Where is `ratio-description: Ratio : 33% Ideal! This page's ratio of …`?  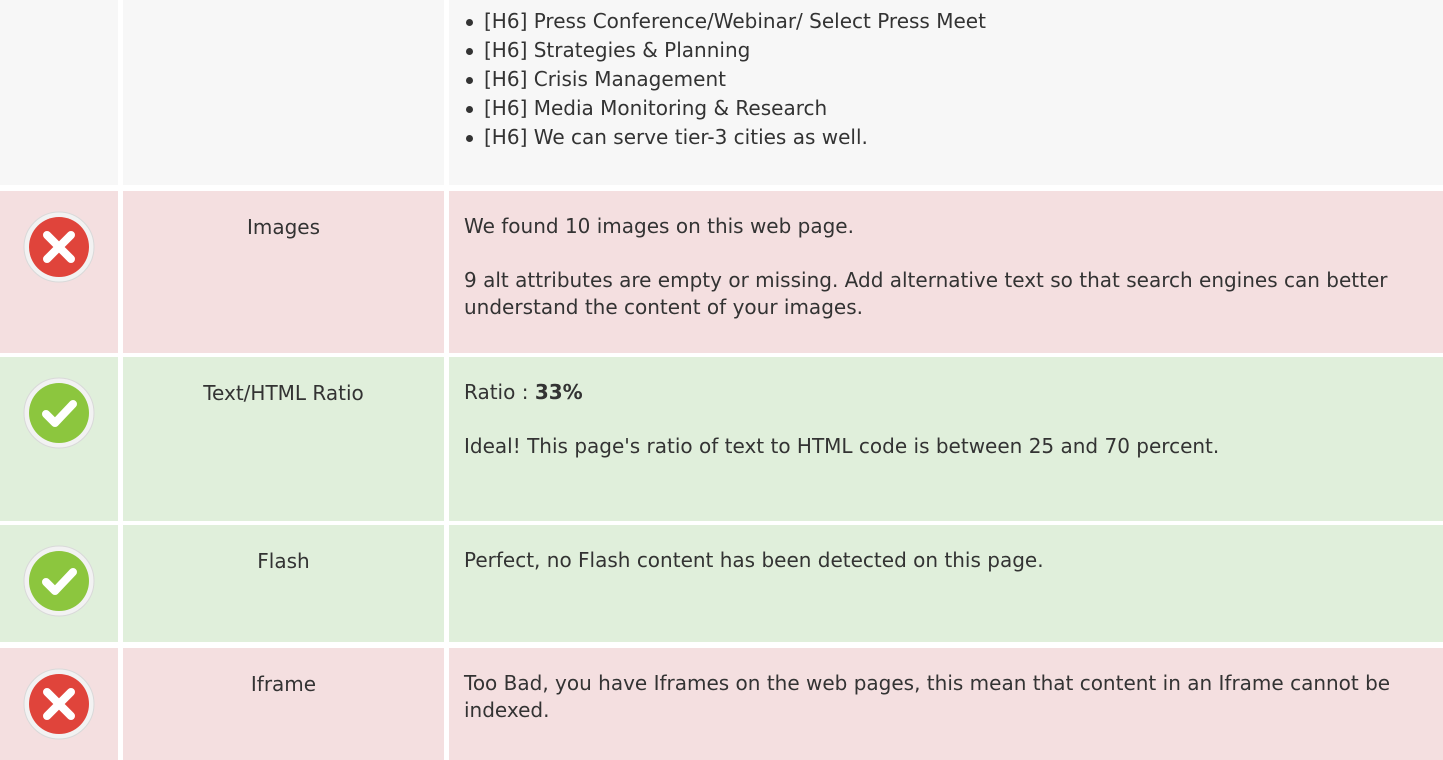 ratio-description: Ratio : 33% Ideal! This page's ratio of … is located at coordinates (933, 419).